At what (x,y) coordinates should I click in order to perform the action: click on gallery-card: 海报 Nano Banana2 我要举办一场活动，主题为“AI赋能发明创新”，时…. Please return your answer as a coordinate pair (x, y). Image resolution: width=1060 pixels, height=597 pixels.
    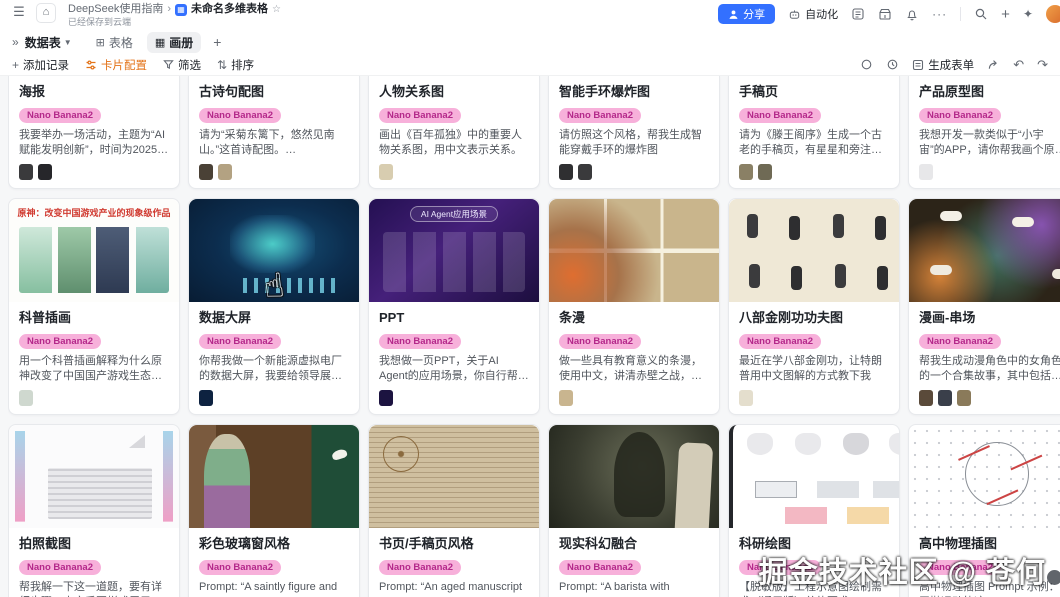
    Looking at the image, I should click on (94, 132).